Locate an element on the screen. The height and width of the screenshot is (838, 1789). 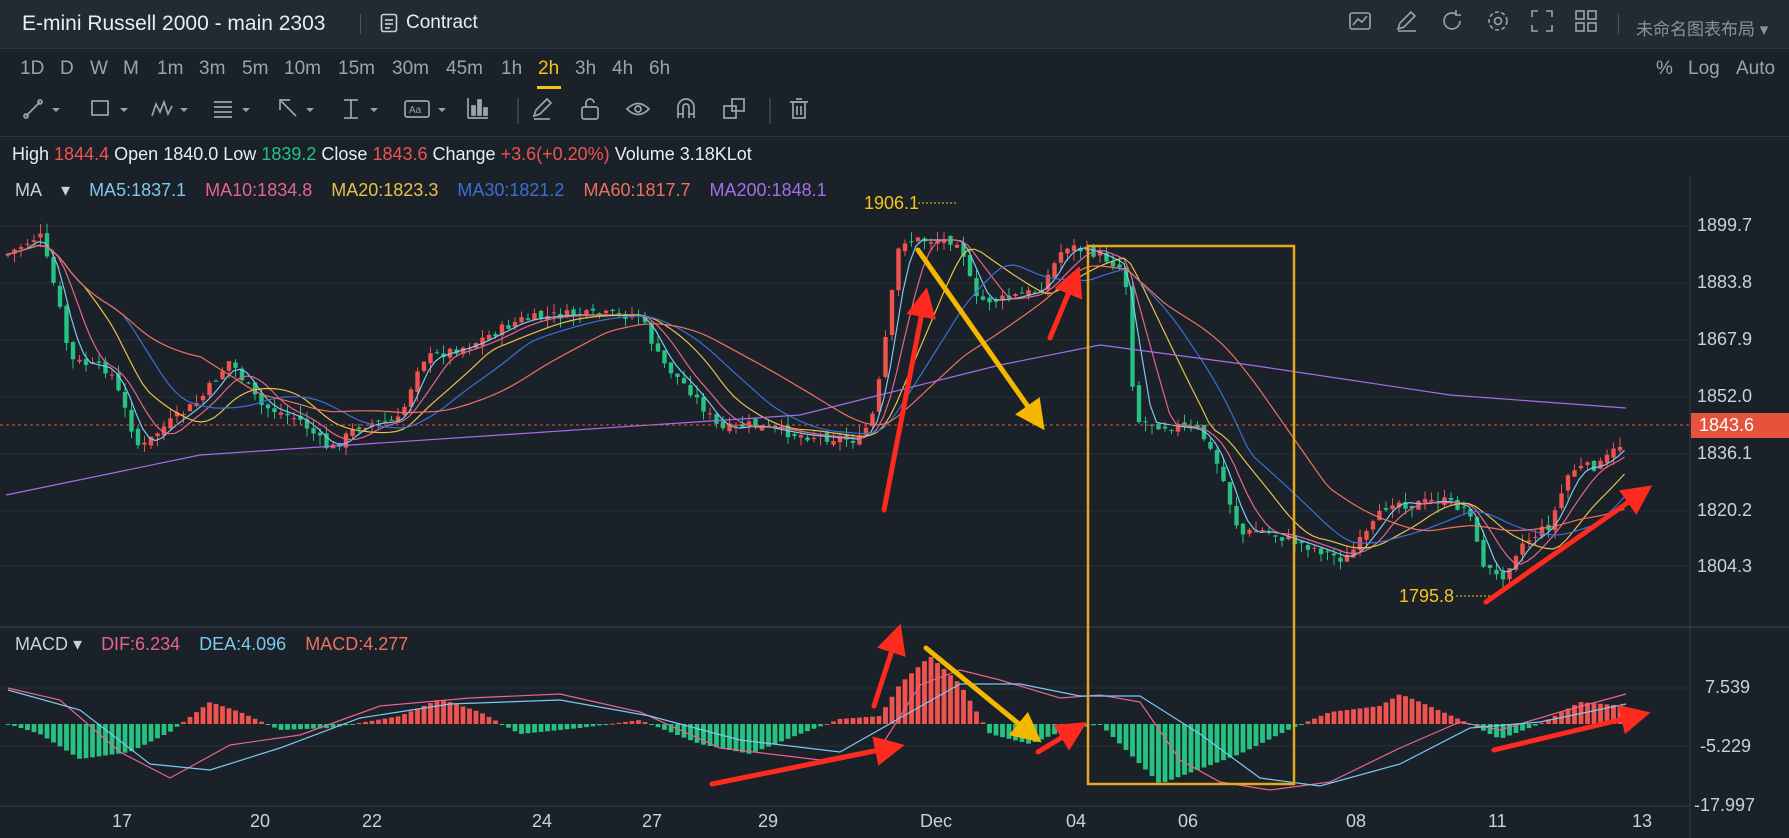
macd-legend-label: MACD ▾ is located at coordinates (48, 644).